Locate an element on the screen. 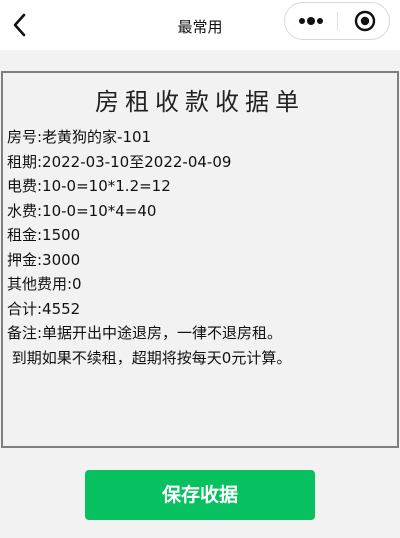 This screenshot has height=538, width=400. more-icon is located at coordinates (311, 21).